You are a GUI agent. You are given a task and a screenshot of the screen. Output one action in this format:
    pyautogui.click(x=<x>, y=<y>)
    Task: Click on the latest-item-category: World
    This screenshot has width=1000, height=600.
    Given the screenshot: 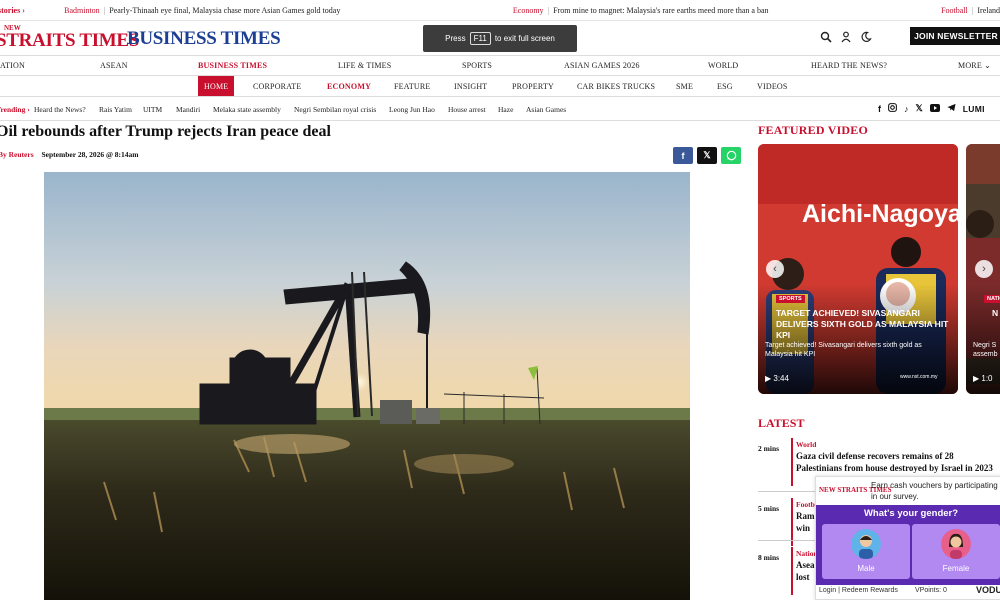 What is the action you would take?
    pyautogui.click(x=806, y=444)
    